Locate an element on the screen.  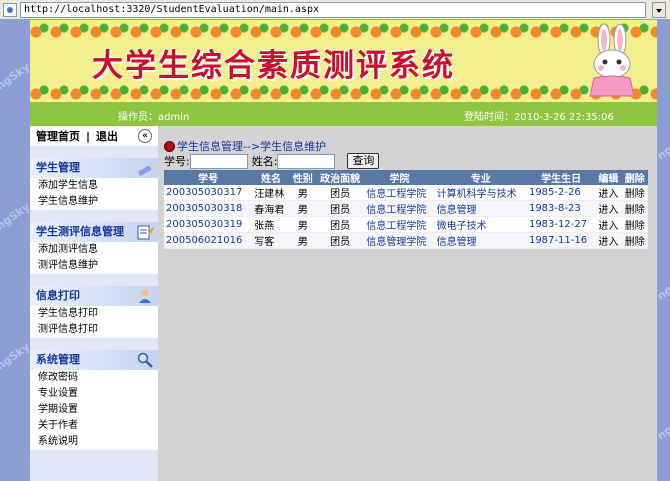
birthday-cell: 1983-12-27 is located at coordinates (561, 224).